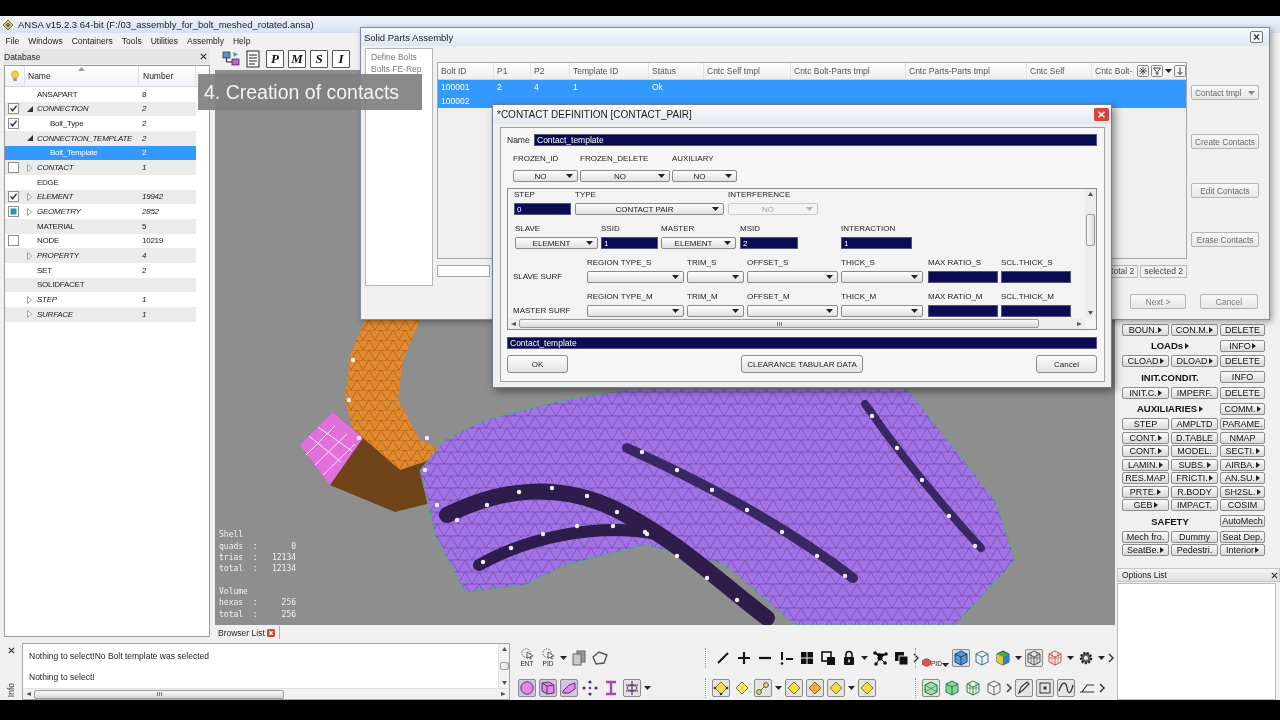  What do you see at coordinates (1194, 361) in the screenshot?
I see `deck-button: DLOAD` at bounding box center [1194, 361].